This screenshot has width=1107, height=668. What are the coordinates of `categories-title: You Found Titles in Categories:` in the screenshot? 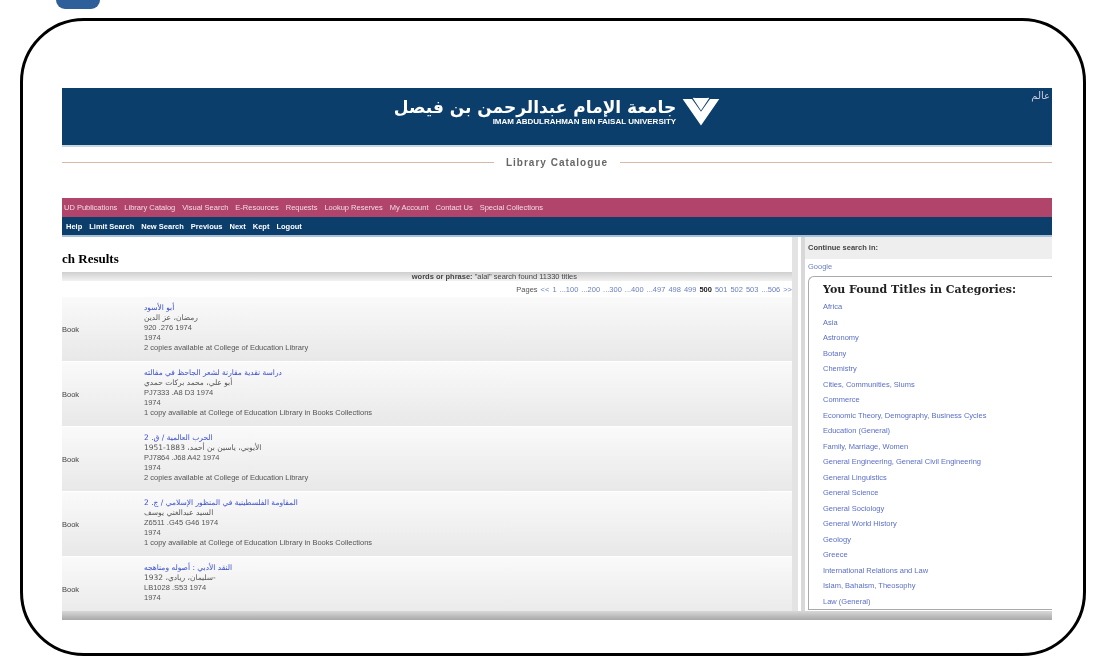 It's located at (920, 289).